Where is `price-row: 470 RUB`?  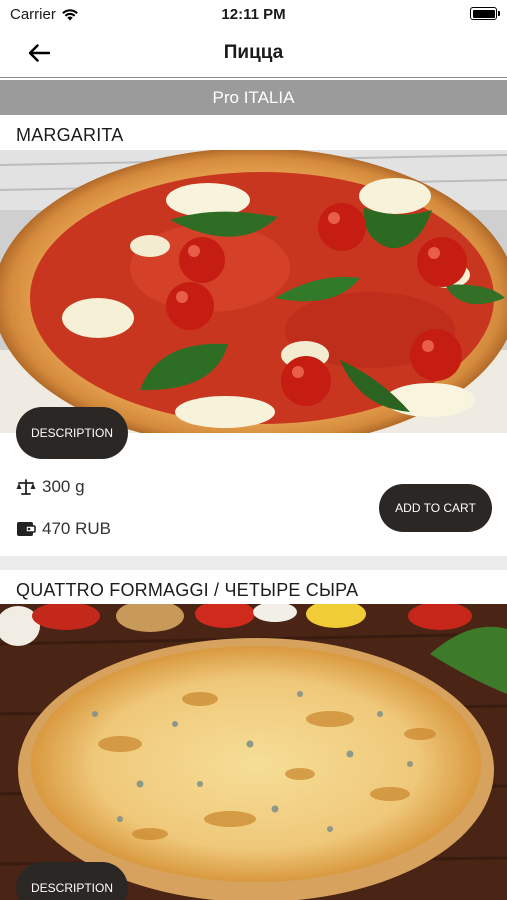 price-row: 470 RUB is located at coordinates (63, 529).